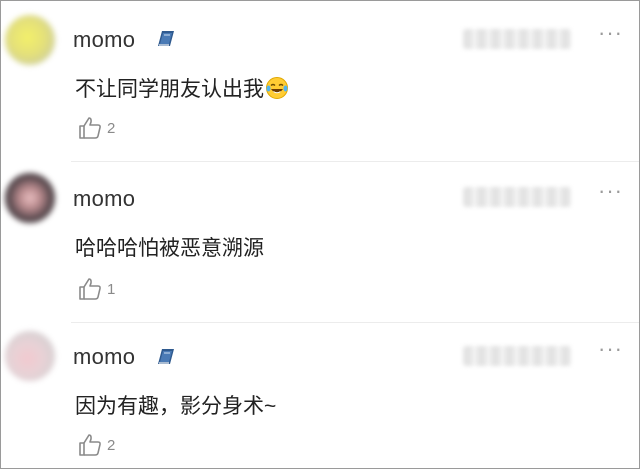 The width and height of the screenshot is (640, 469). Describe the element at coordinates (182, 88) in the screenshot. I see `comment-text: 不让同学朋友认出我` at that location.